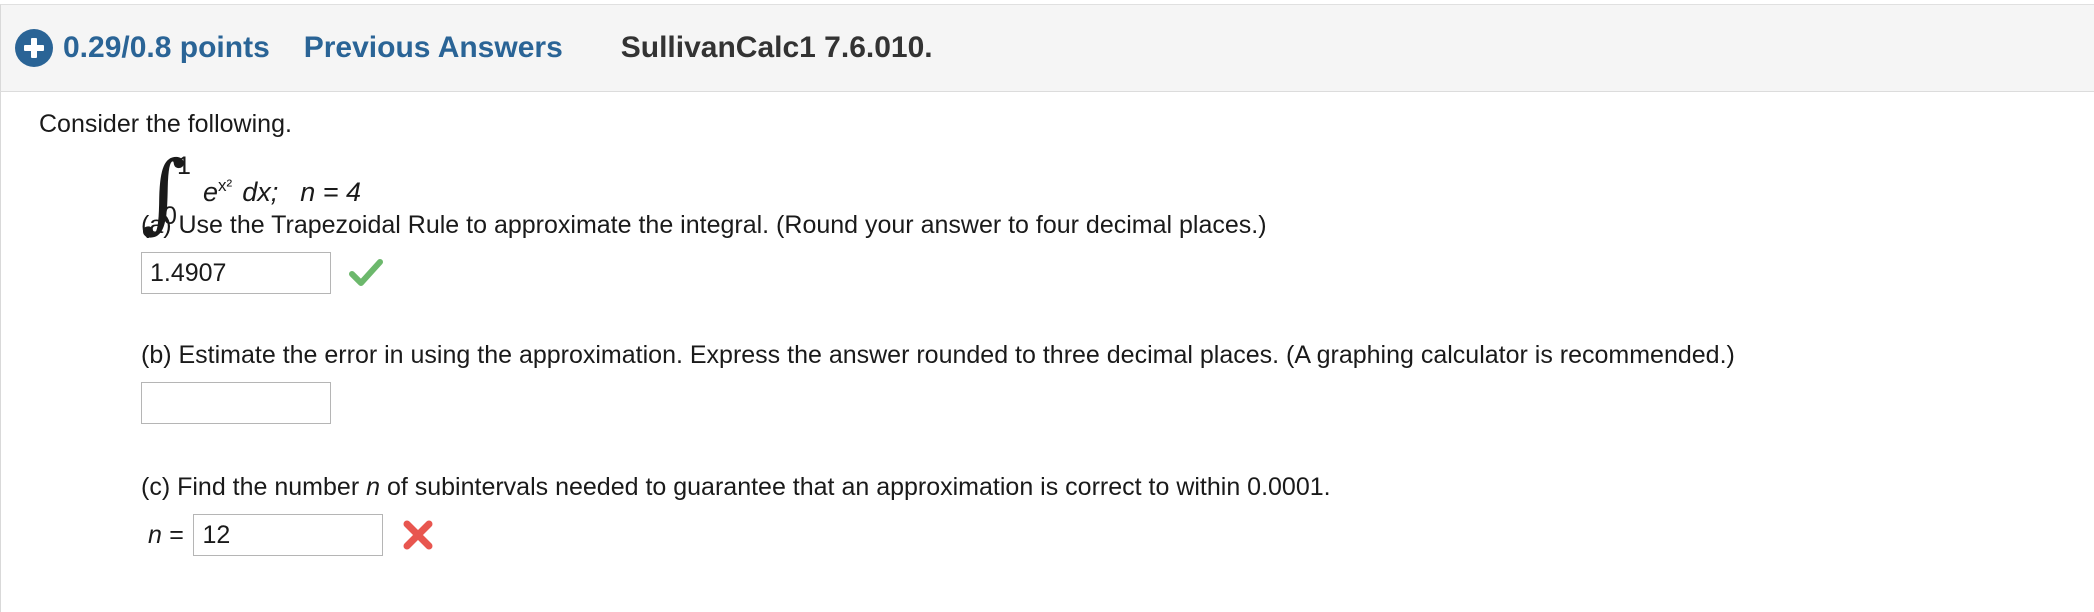  I want to click on integrand-exponent: x², so click(225, 185).